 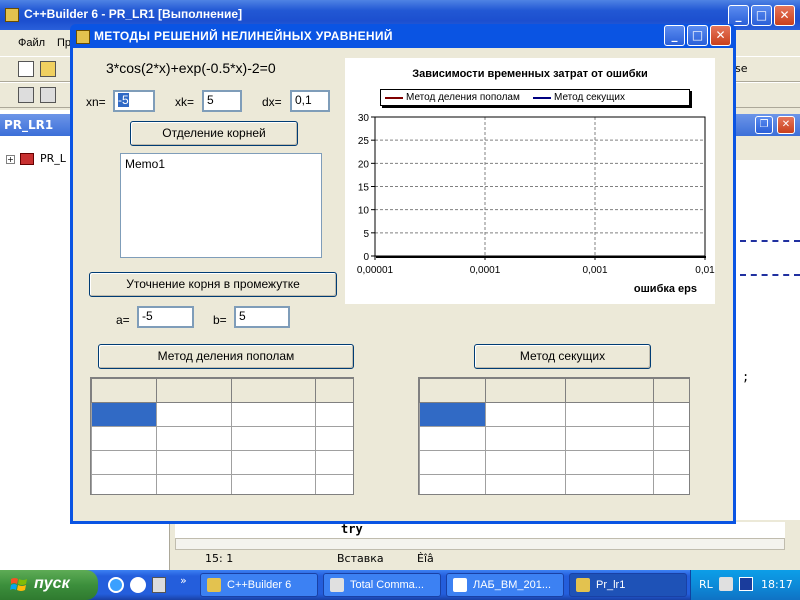 I want to click on units-icon, so click(x=48, y=95).